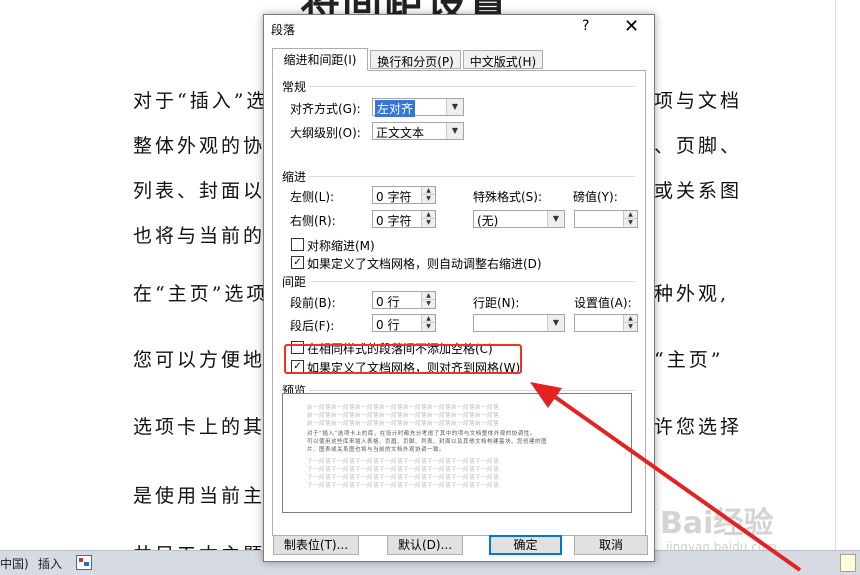  What do you see at coordinates (674, 481) in the screenshot?
I see `arrow-shaft` at bounding box center [674, 481].